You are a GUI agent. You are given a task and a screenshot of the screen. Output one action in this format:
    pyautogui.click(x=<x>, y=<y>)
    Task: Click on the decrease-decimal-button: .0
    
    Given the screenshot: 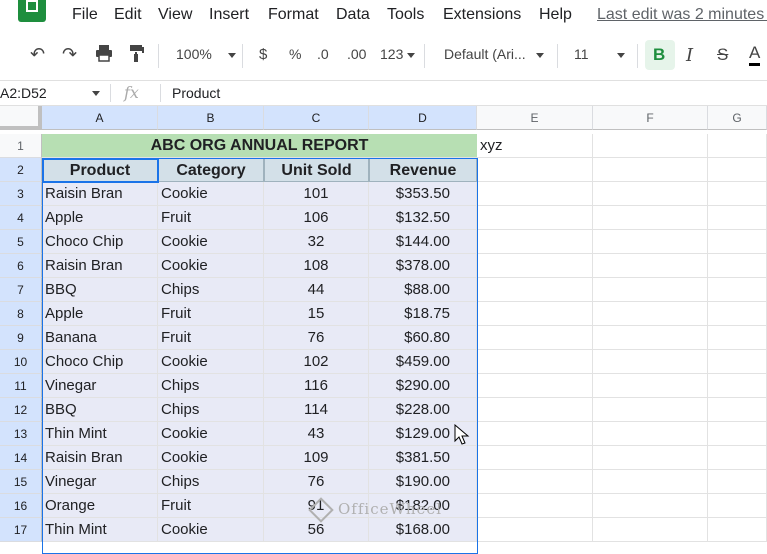 What is the action you would take?
    pyautogui.click(x=323, y=54)
    